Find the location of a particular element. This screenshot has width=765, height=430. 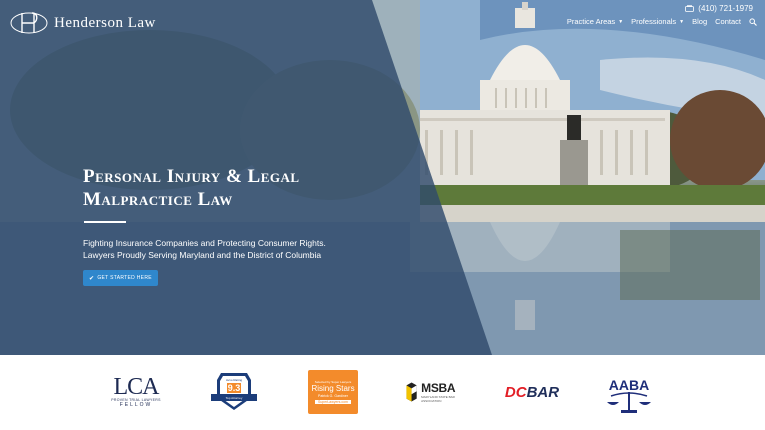

avvo-shield-icon: 9.3 Avvo Rating Top Attorney is located at coordinates (234, 391).